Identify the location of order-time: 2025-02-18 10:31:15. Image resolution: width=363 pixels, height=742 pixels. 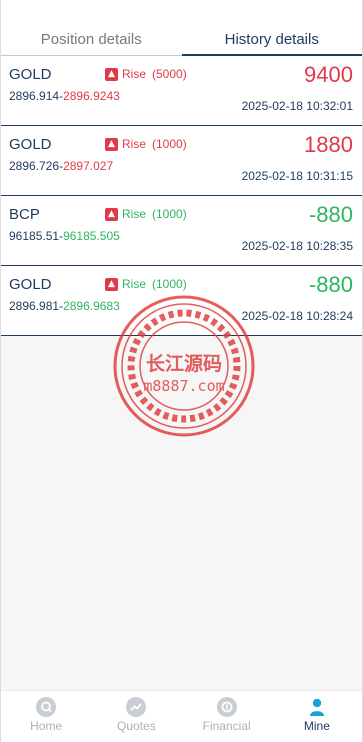
(297, 176).